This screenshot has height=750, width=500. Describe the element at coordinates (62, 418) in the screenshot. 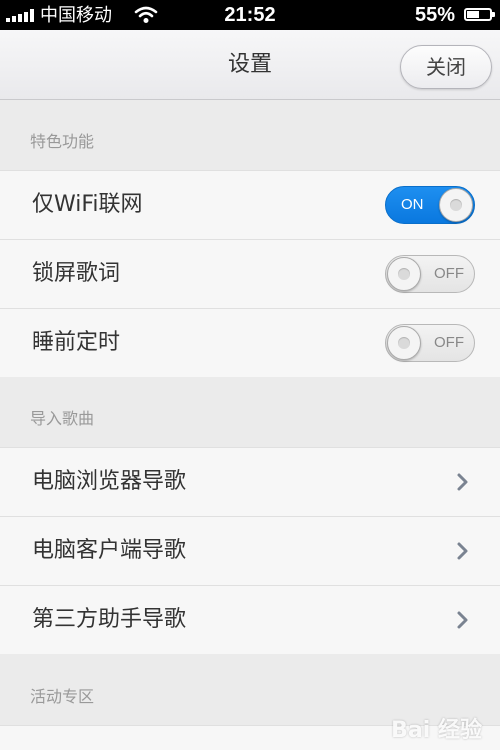

I see `section-header-label: 导入歌曲` at that location.